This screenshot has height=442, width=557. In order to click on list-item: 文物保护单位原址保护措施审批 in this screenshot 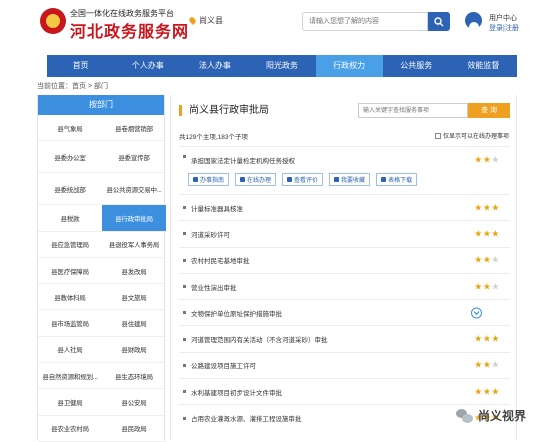, I will do `click(344, 312)`.